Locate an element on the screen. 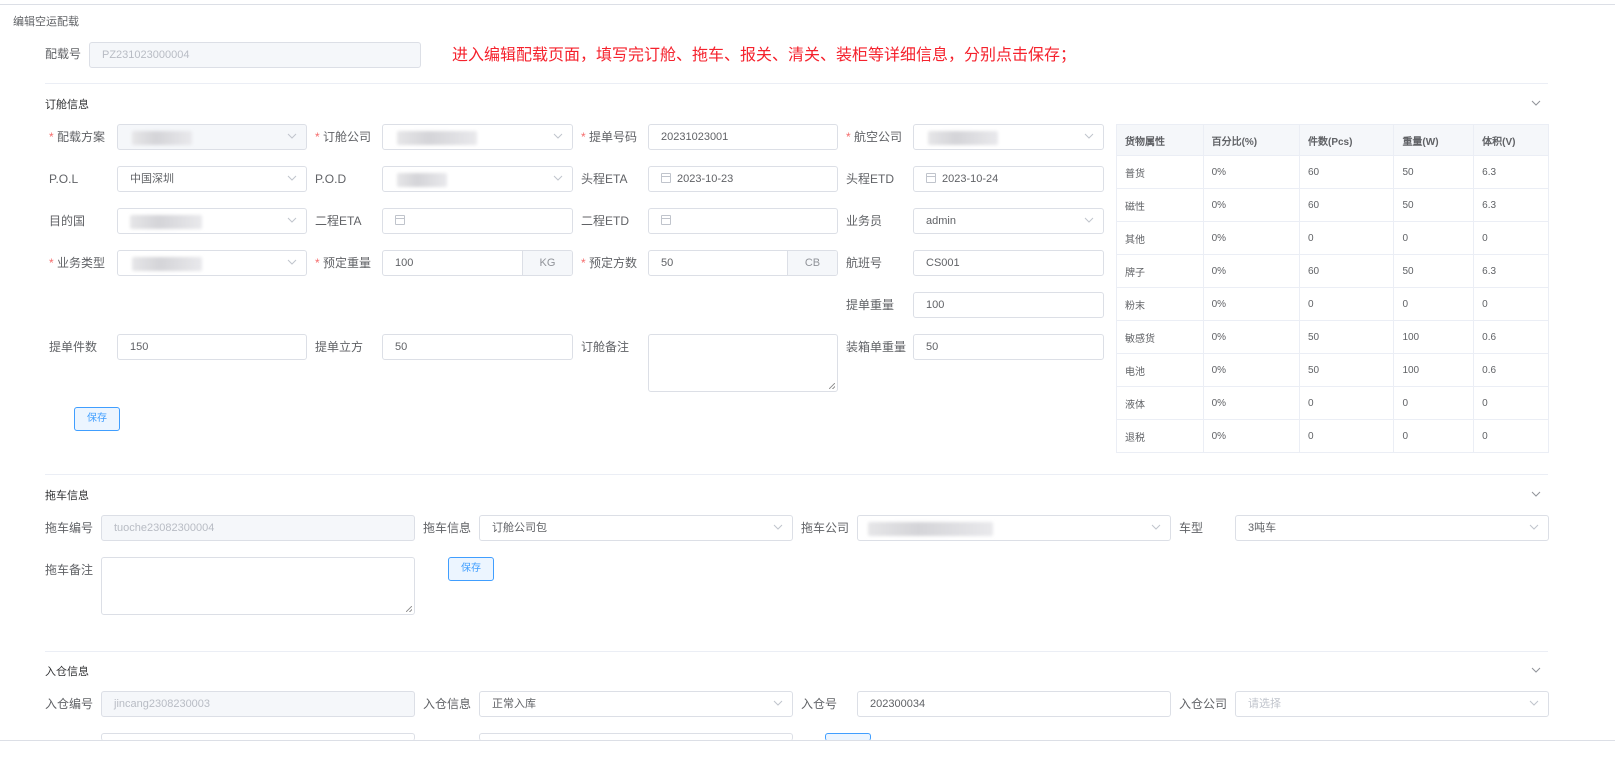 This screenshot has height=763, width=1615. table-cell: 粉末 is located at coordinates (1160, 304).